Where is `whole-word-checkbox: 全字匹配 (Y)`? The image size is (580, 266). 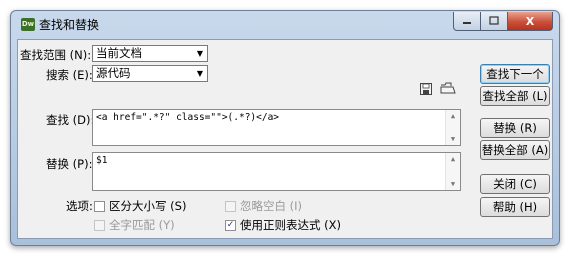 whole-word-checkbox: 全字匹配 (Y) is located at coordinates (134, 225).